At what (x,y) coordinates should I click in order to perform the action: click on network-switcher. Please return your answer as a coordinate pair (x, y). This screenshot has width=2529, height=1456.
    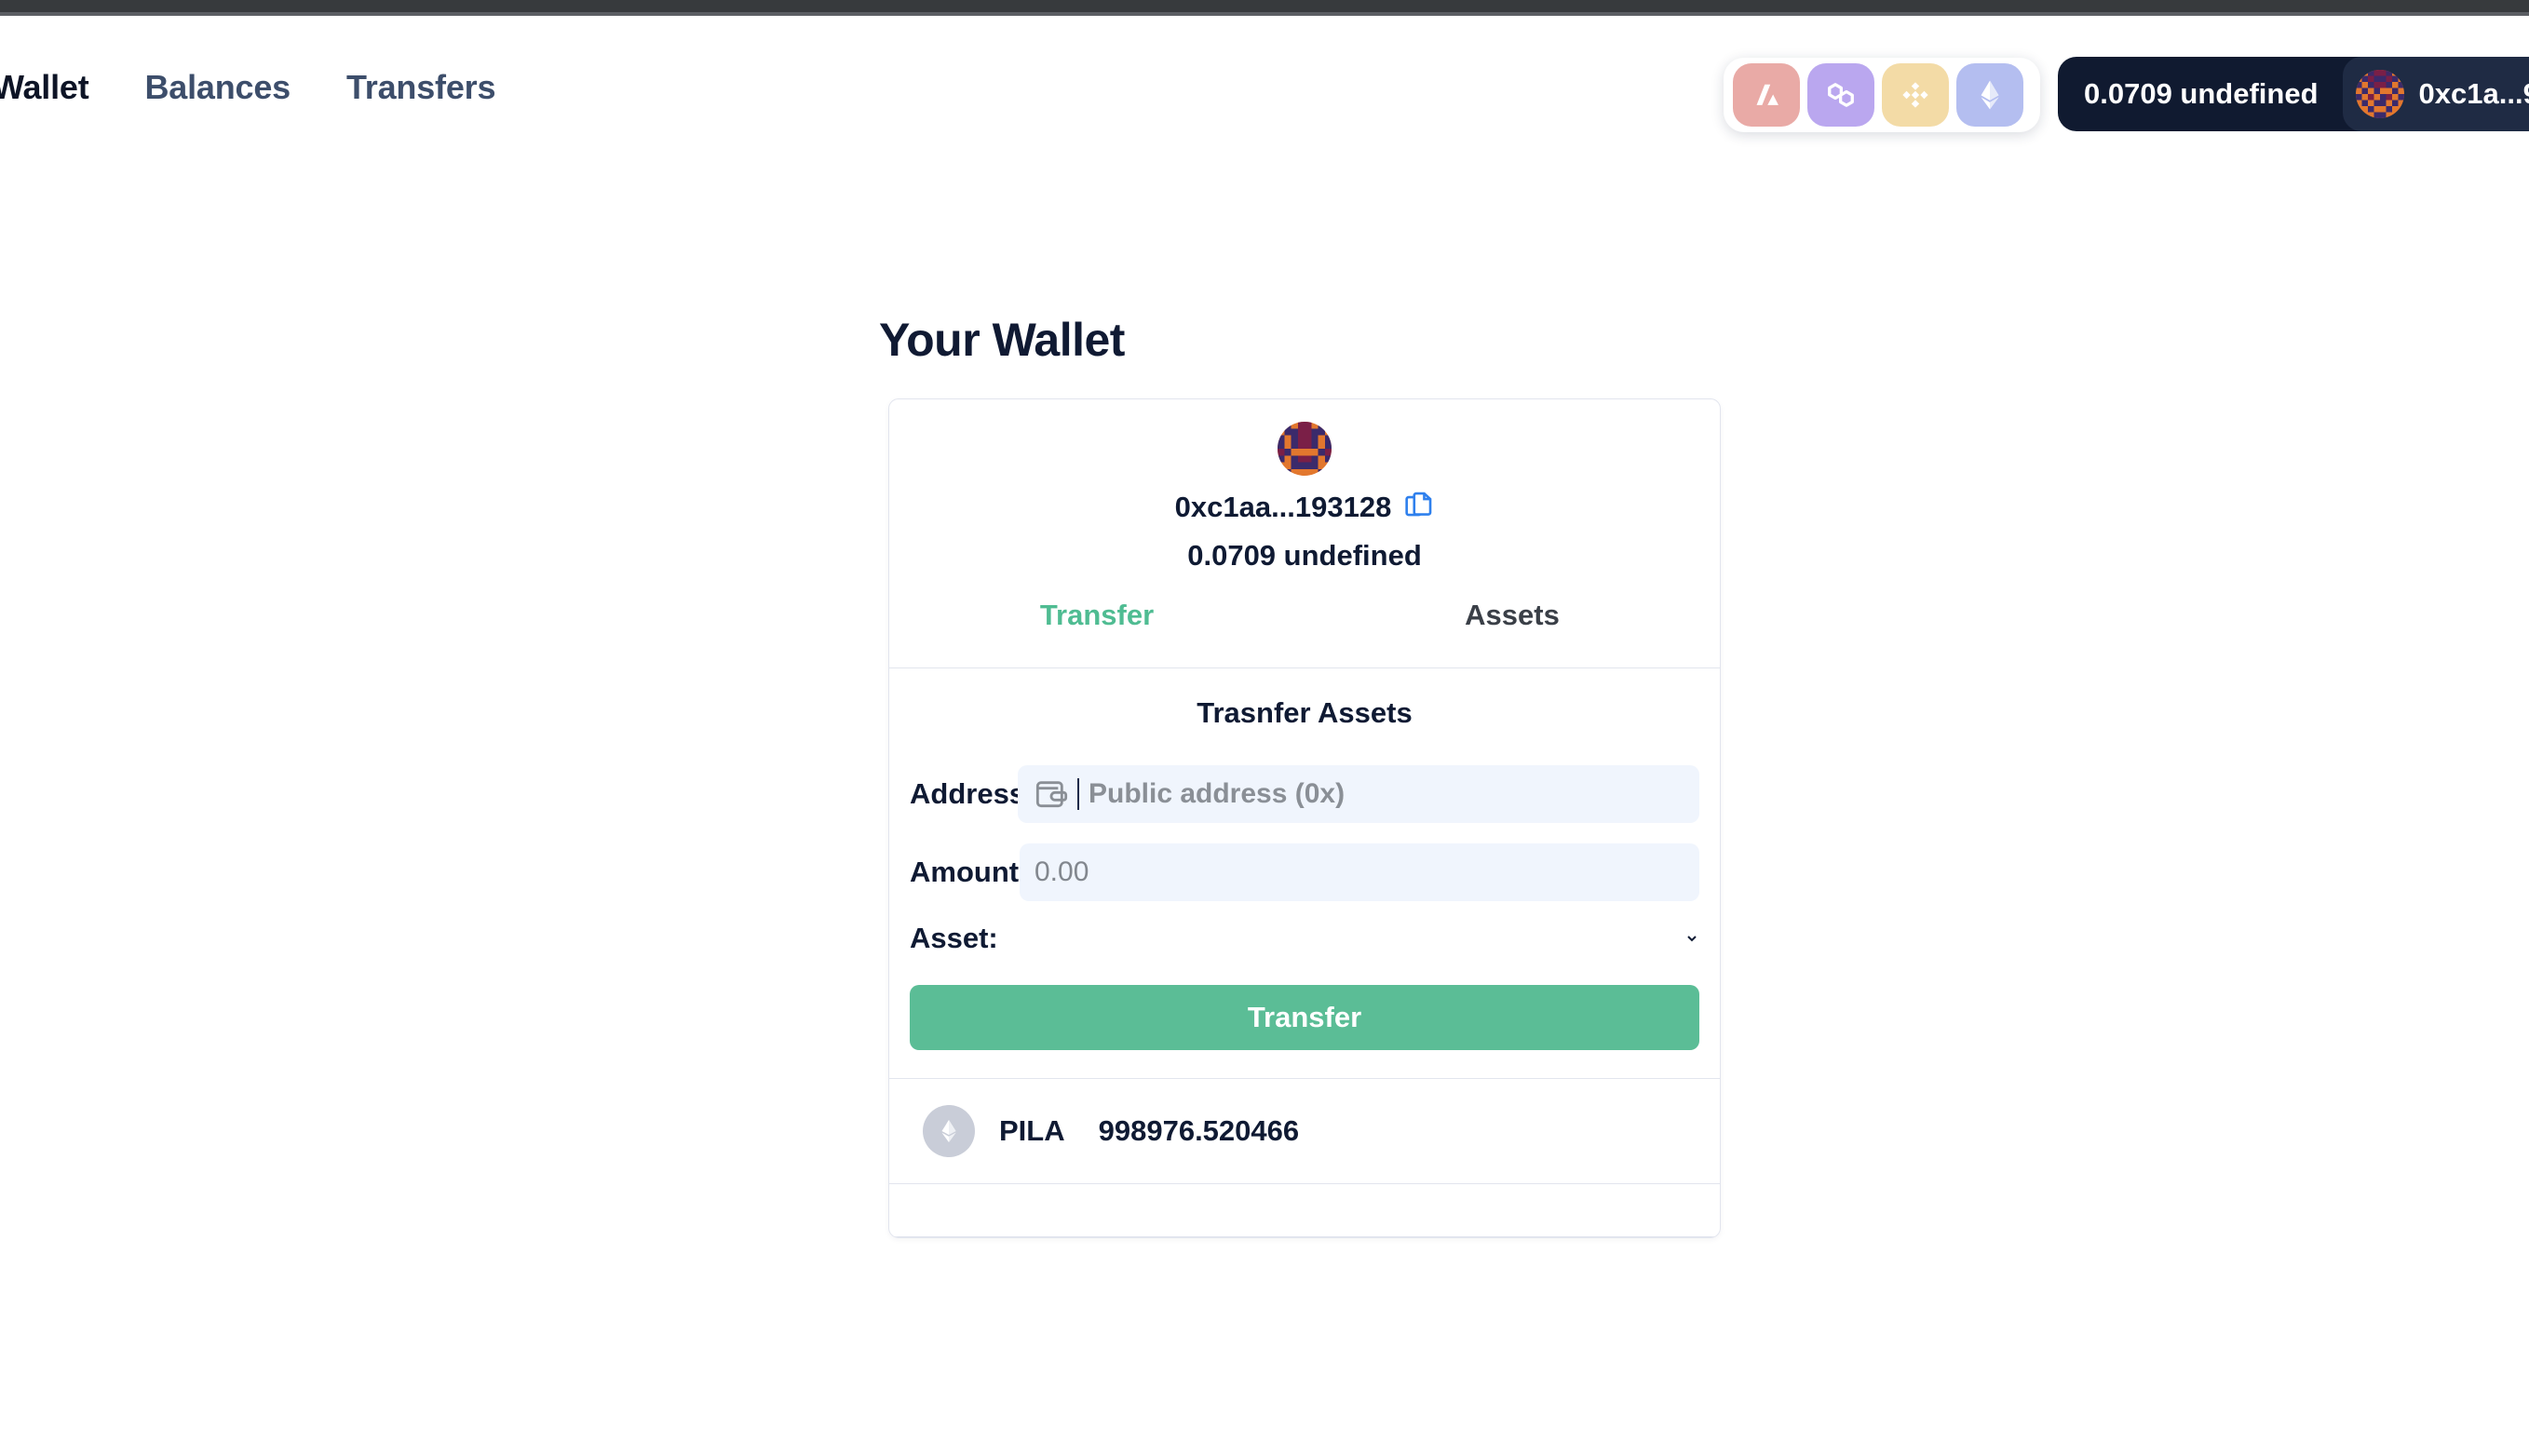
    Looking at the image, I should click on (1882, 95).